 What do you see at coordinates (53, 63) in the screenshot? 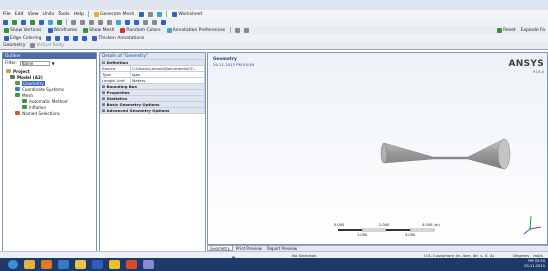
I see `chevron-down-icon: ▼` at bounding box center [53, 63].